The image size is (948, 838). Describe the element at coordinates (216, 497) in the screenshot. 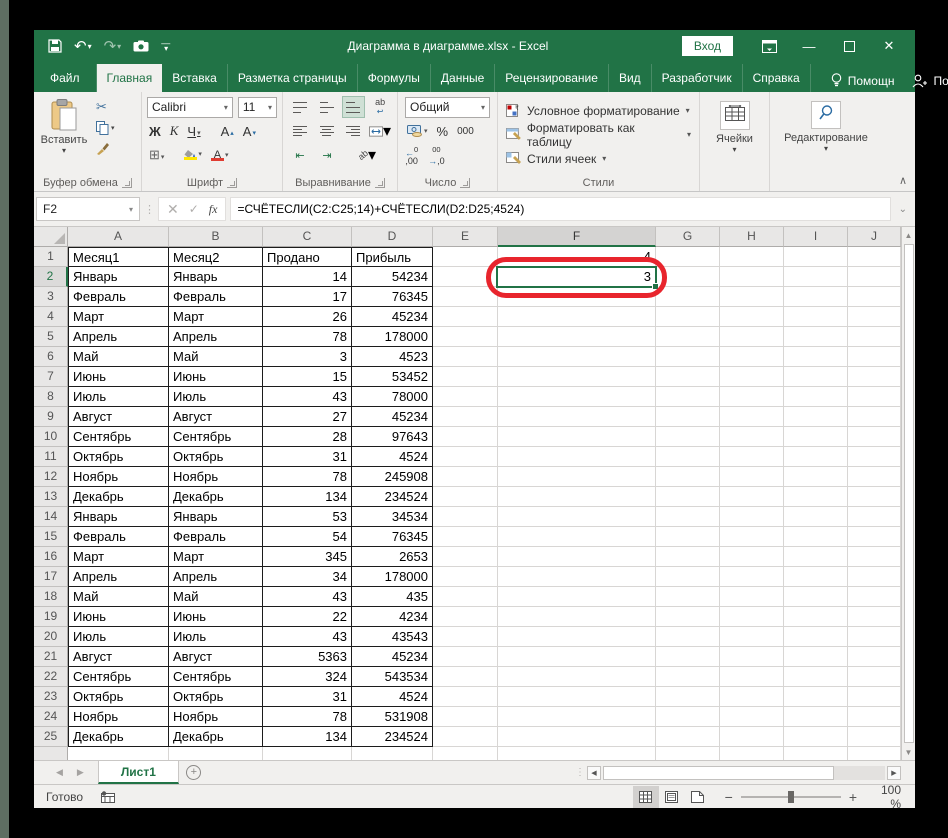

I see `cell-B13: Декабрь` at that location.